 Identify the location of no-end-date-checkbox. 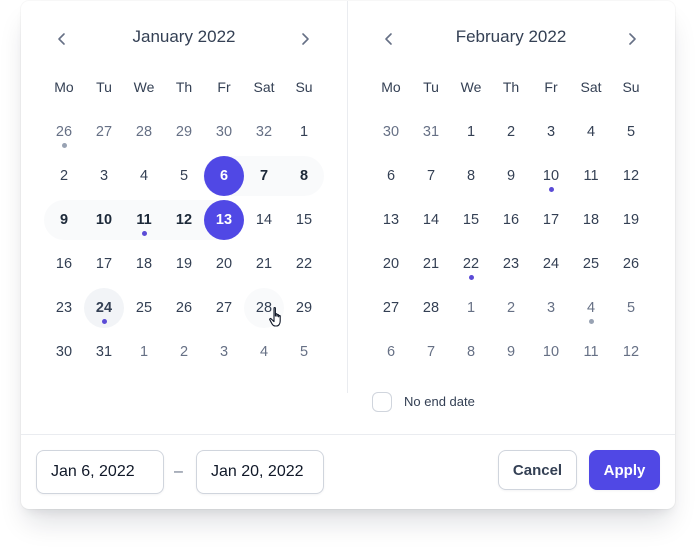
(382, 402).